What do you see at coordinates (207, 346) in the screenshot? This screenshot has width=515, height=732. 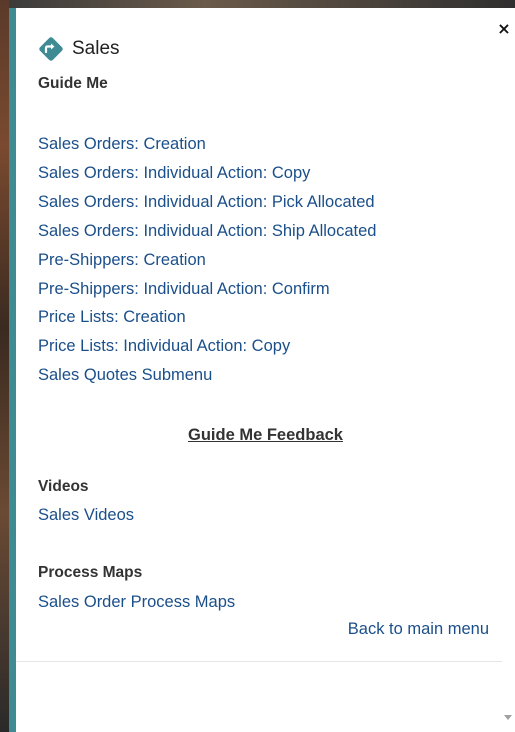 I see `guide-link-price-lists-copy: Price Lists: Individual Action: Copy` at bounding box center [207, 346].